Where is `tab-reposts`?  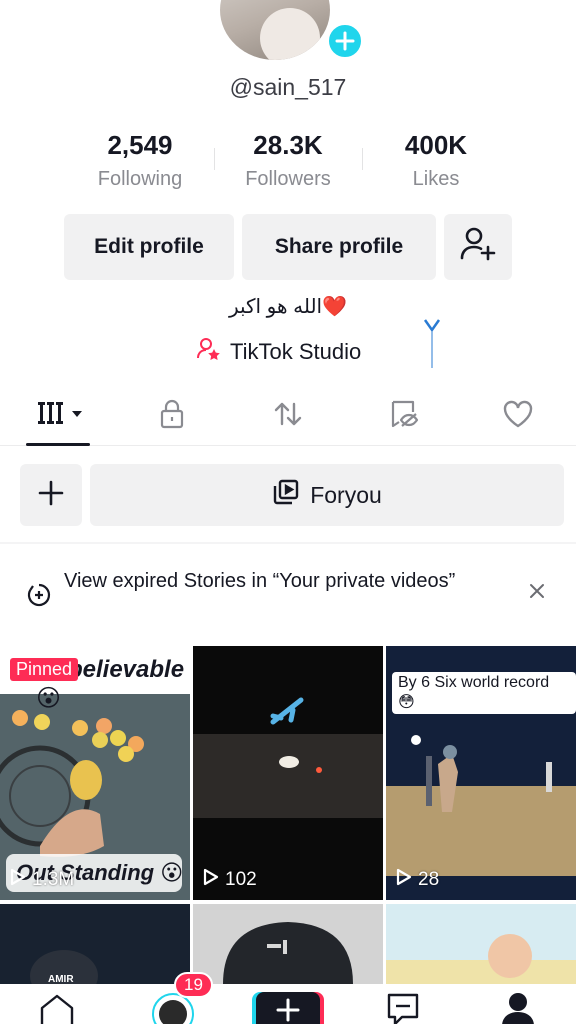 tab-reposts is located at coordinates (288, 416).